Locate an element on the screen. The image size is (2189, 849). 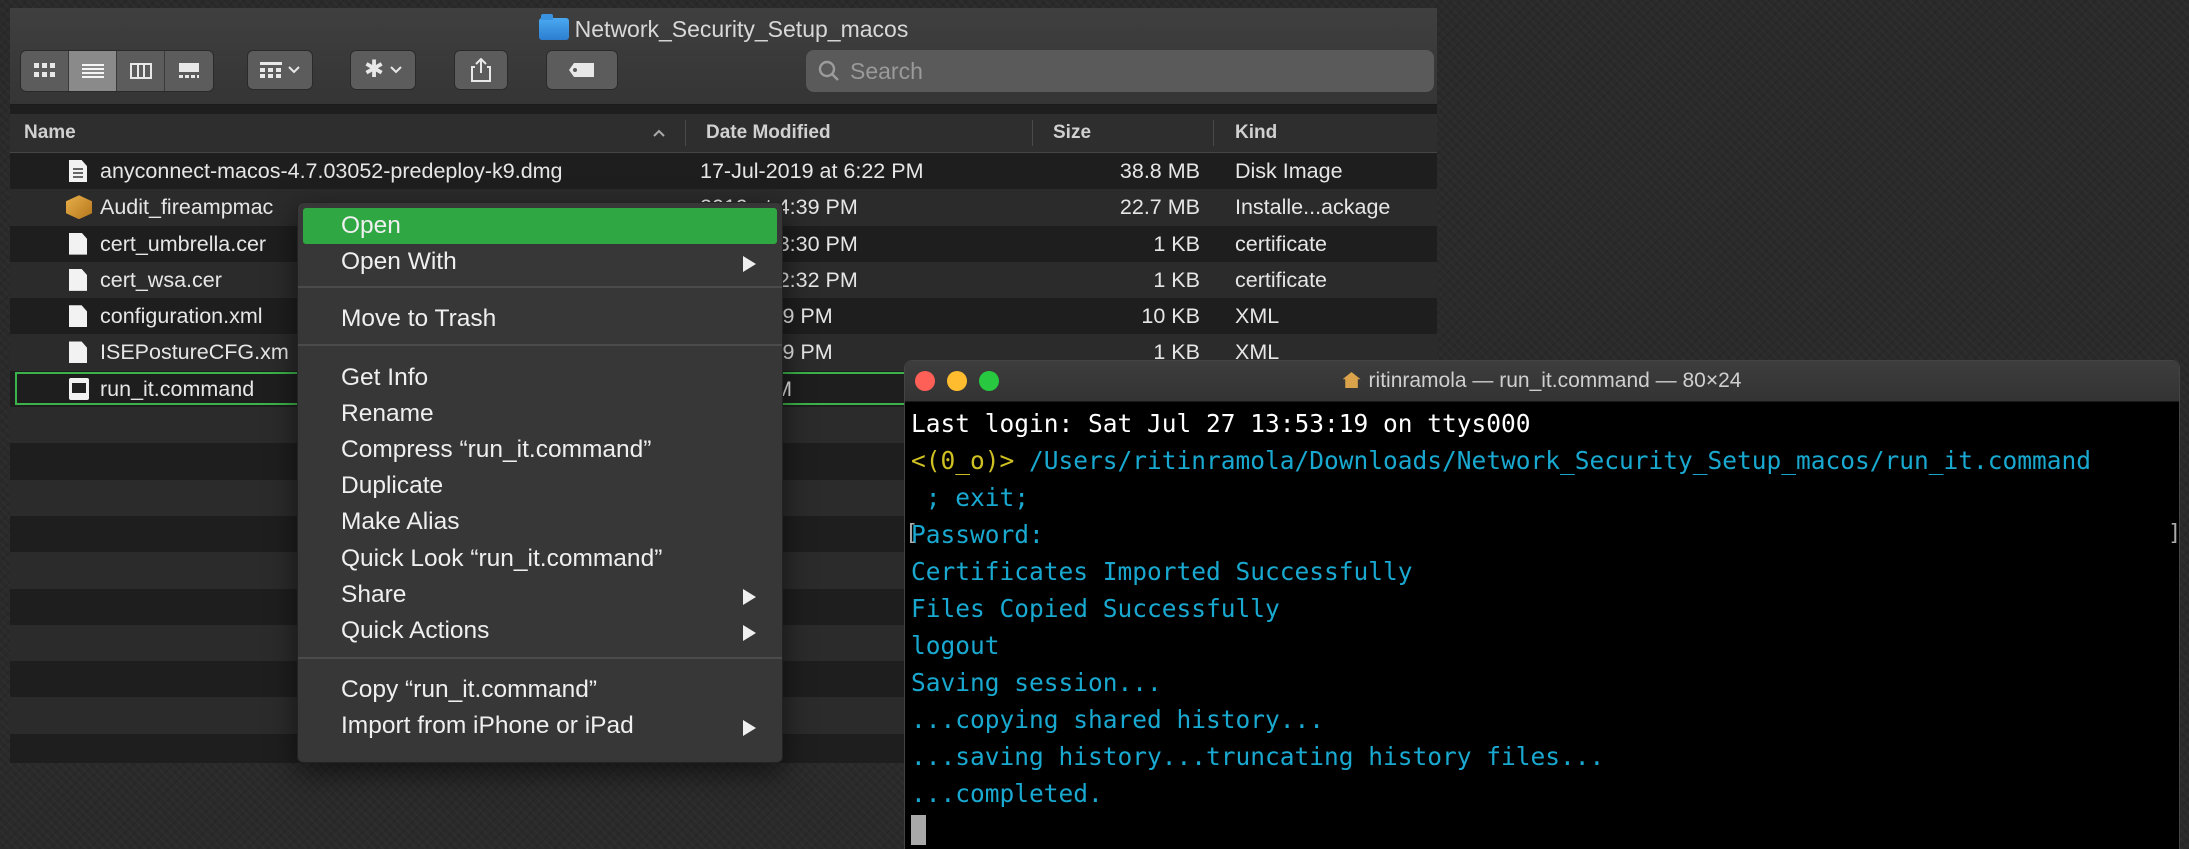
gallery-view-icon is located at coordinates (189, 70).